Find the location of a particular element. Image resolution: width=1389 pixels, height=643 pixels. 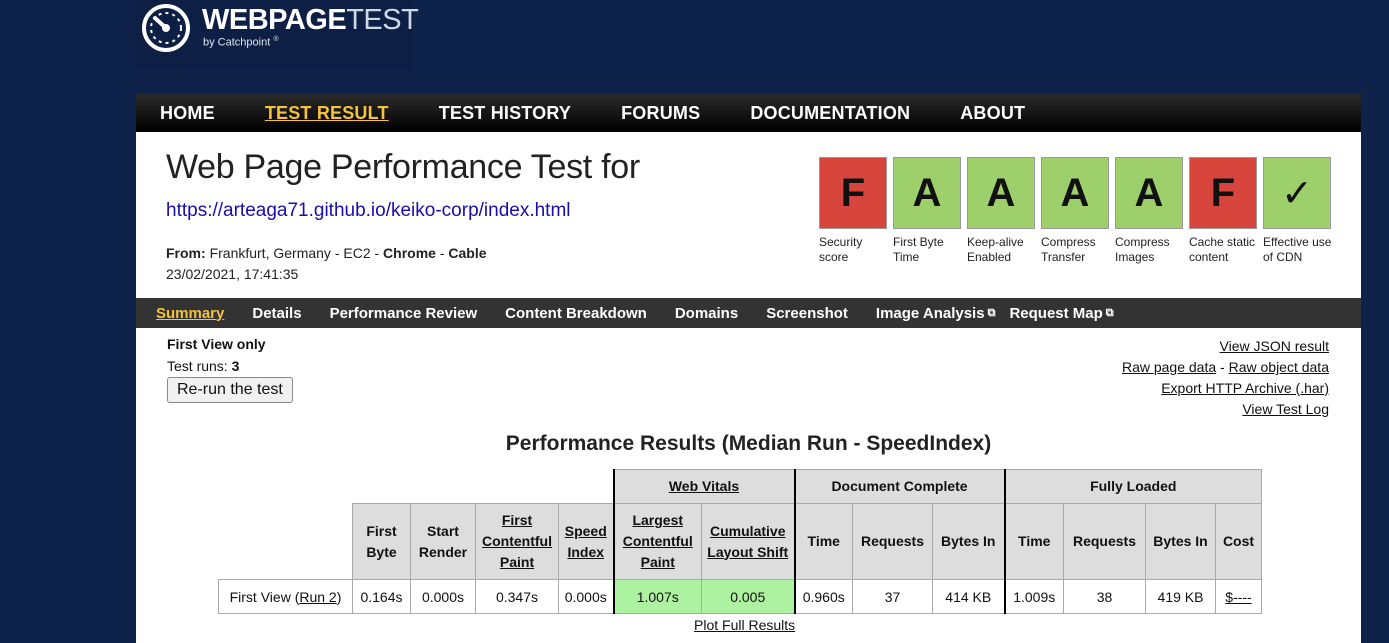

col-cls: Cumulative Layout Shift is located at coordinates (748, 541).